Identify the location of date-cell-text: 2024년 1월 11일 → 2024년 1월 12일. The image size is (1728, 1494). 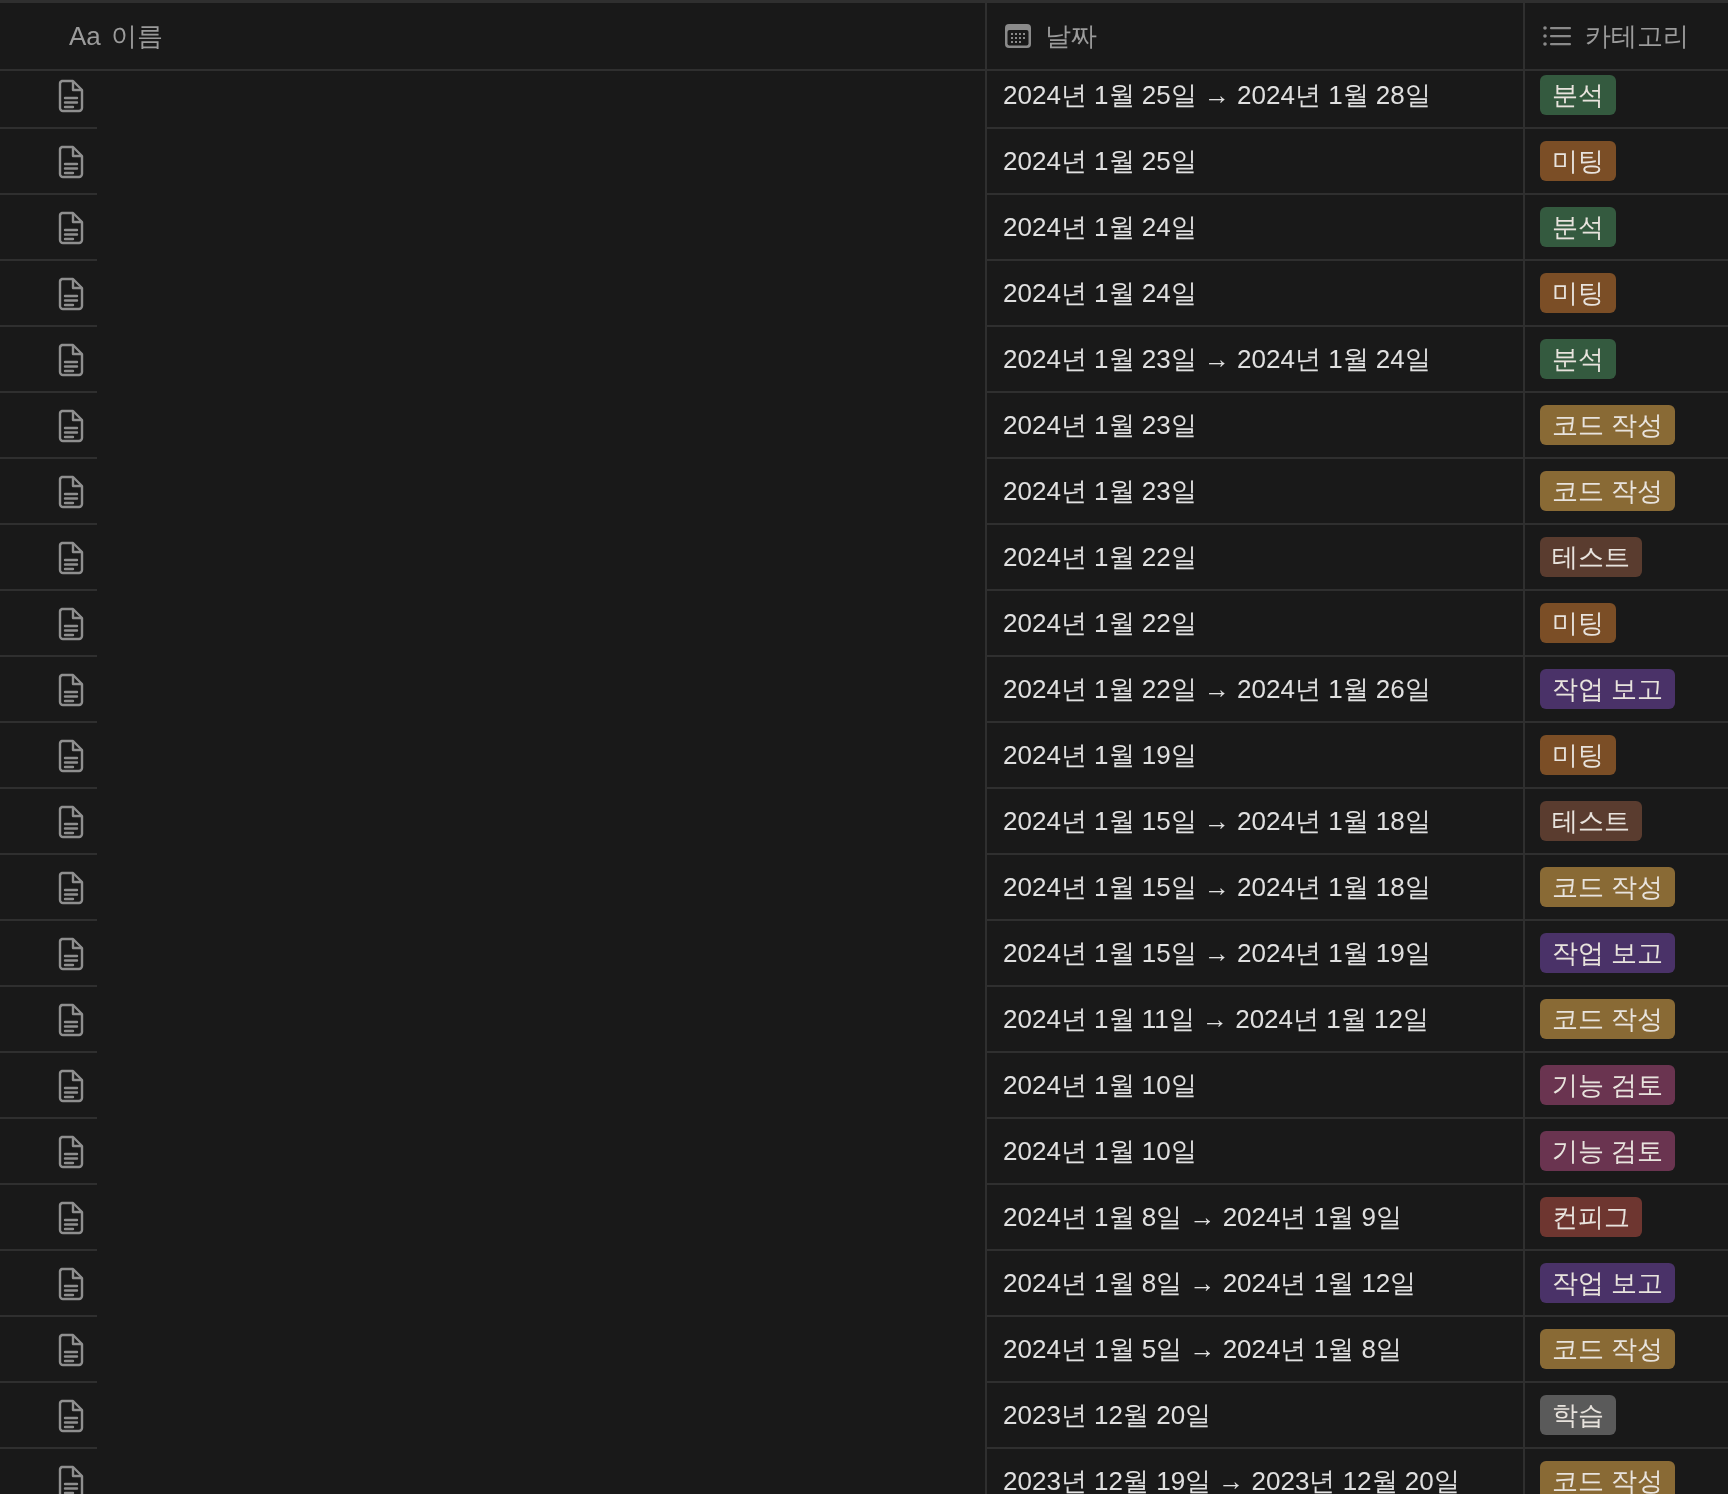
(1216, 1019).